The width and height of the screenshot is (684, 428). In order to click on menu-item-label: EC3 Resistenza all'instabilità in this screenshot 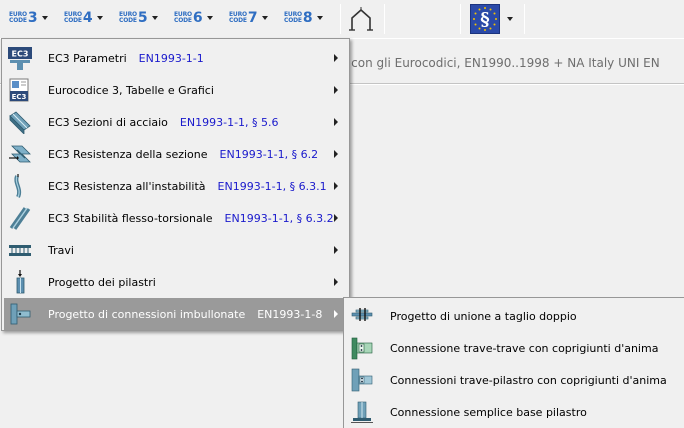, I will do `click(127, 186)`.